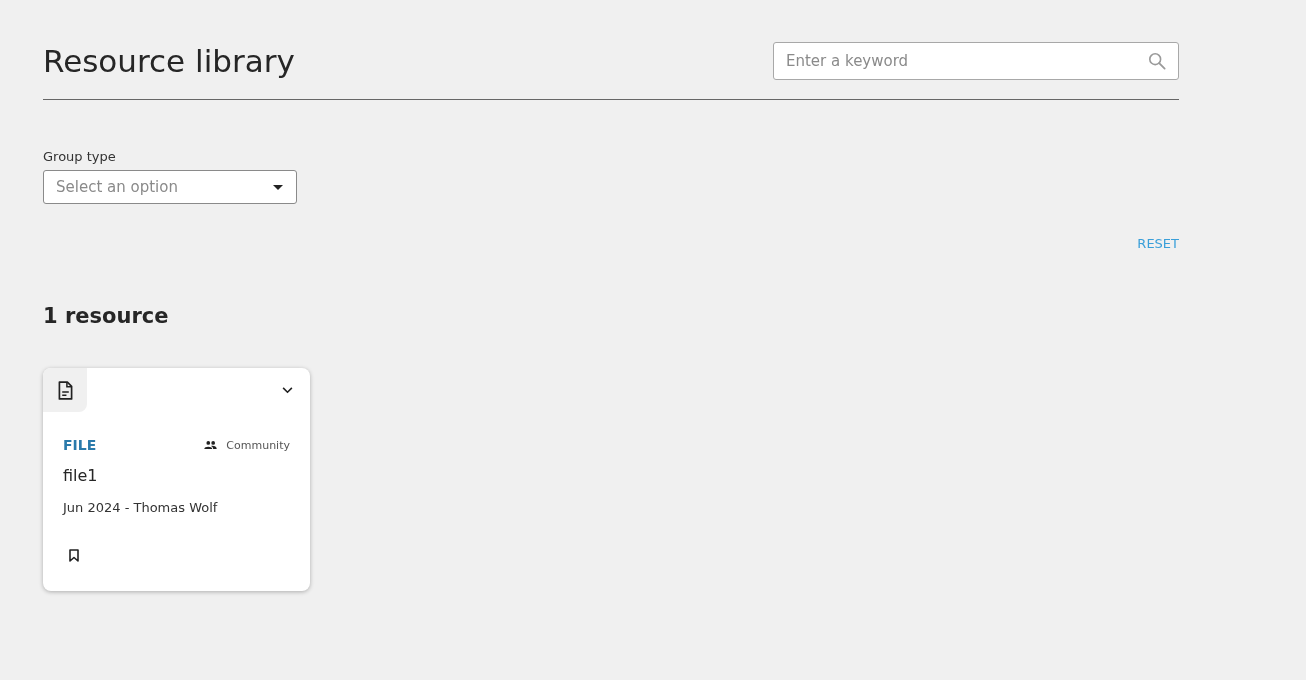 Image resolution: width=1306 pixels, height=680 pixels. I want to click on document-icon, so click(65, 390).